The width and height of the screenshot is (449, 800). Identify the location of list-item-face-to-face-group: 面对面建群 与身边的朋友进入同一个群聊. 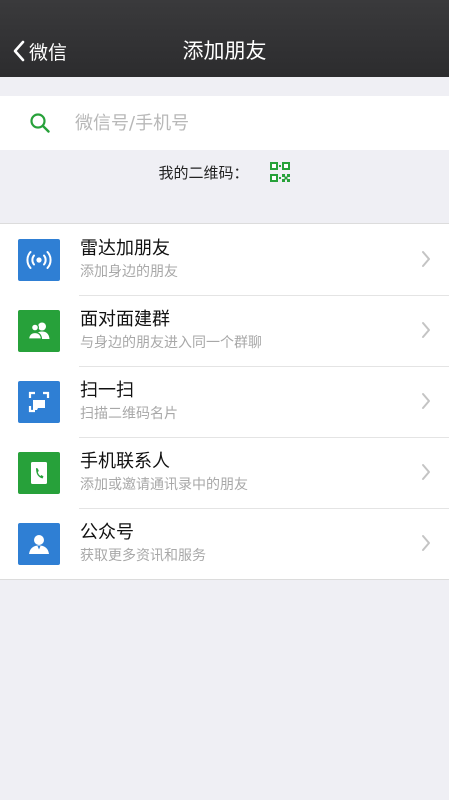
(224, 330).